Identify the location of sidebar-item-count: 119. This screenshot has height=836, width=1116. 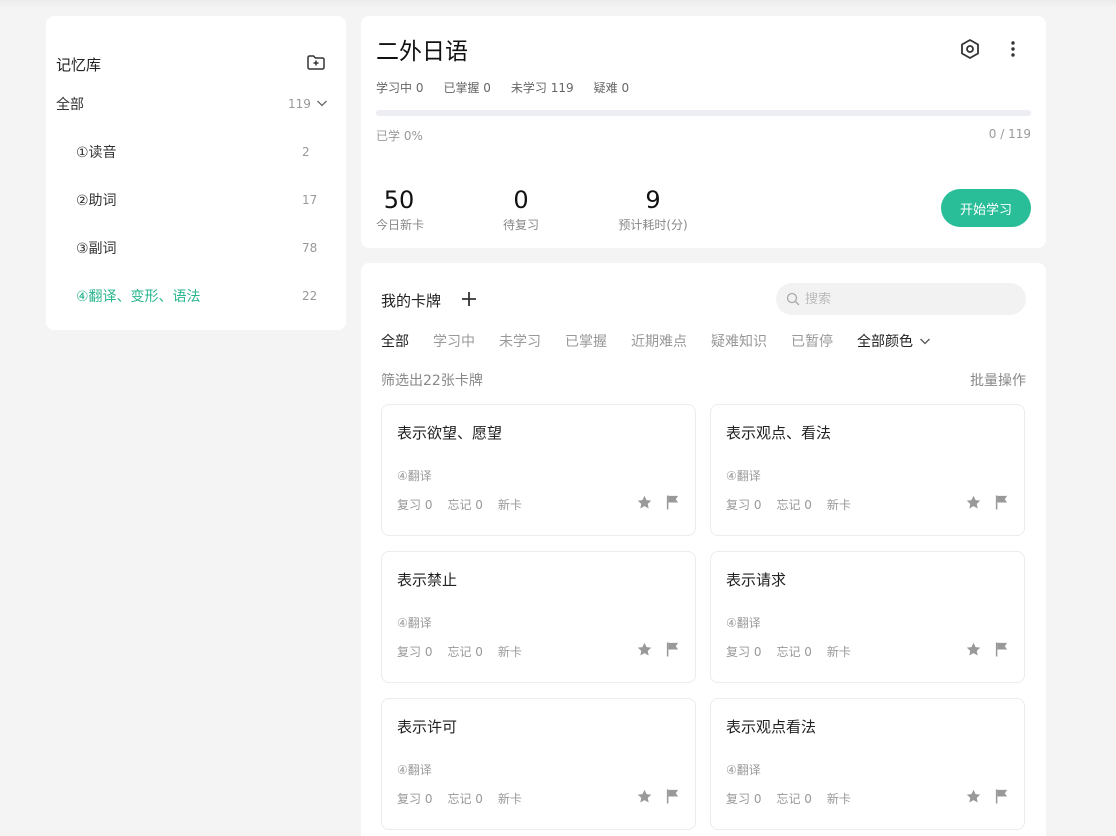
(299, 104).